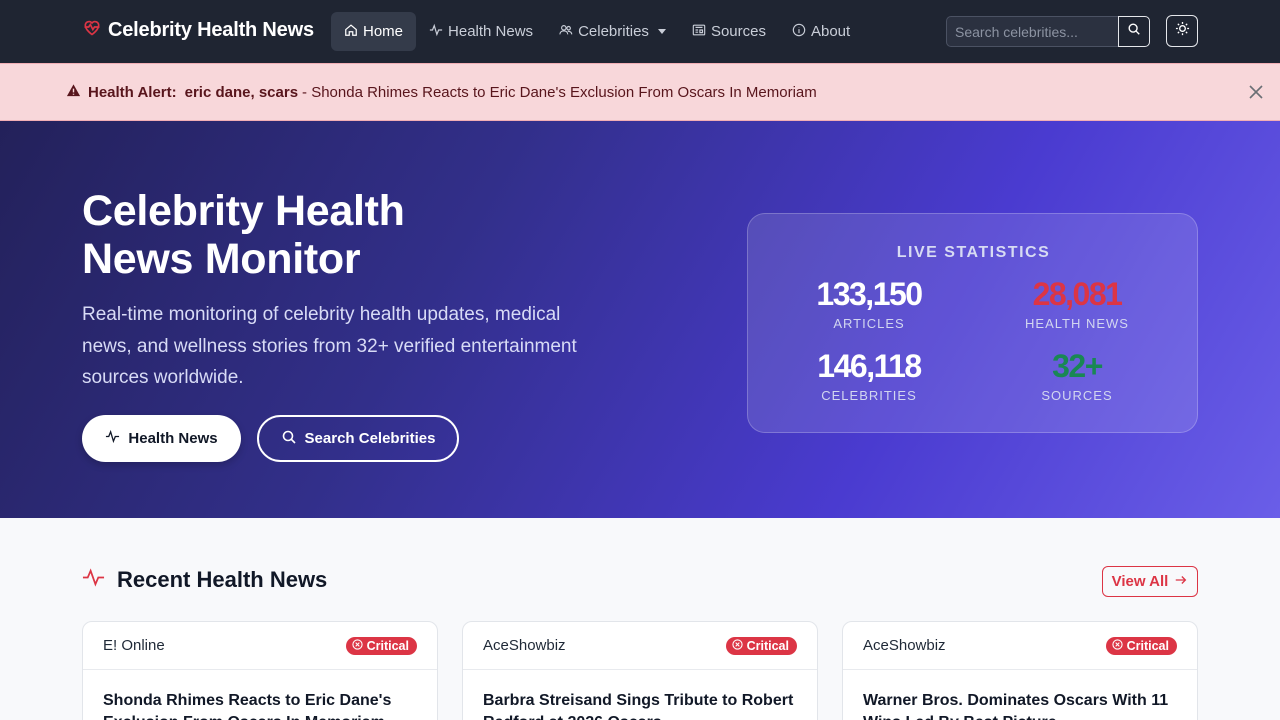 This screenshot has height=720, width=1280. I want to click on brand: Celebrity Health News, so click(198, 30).